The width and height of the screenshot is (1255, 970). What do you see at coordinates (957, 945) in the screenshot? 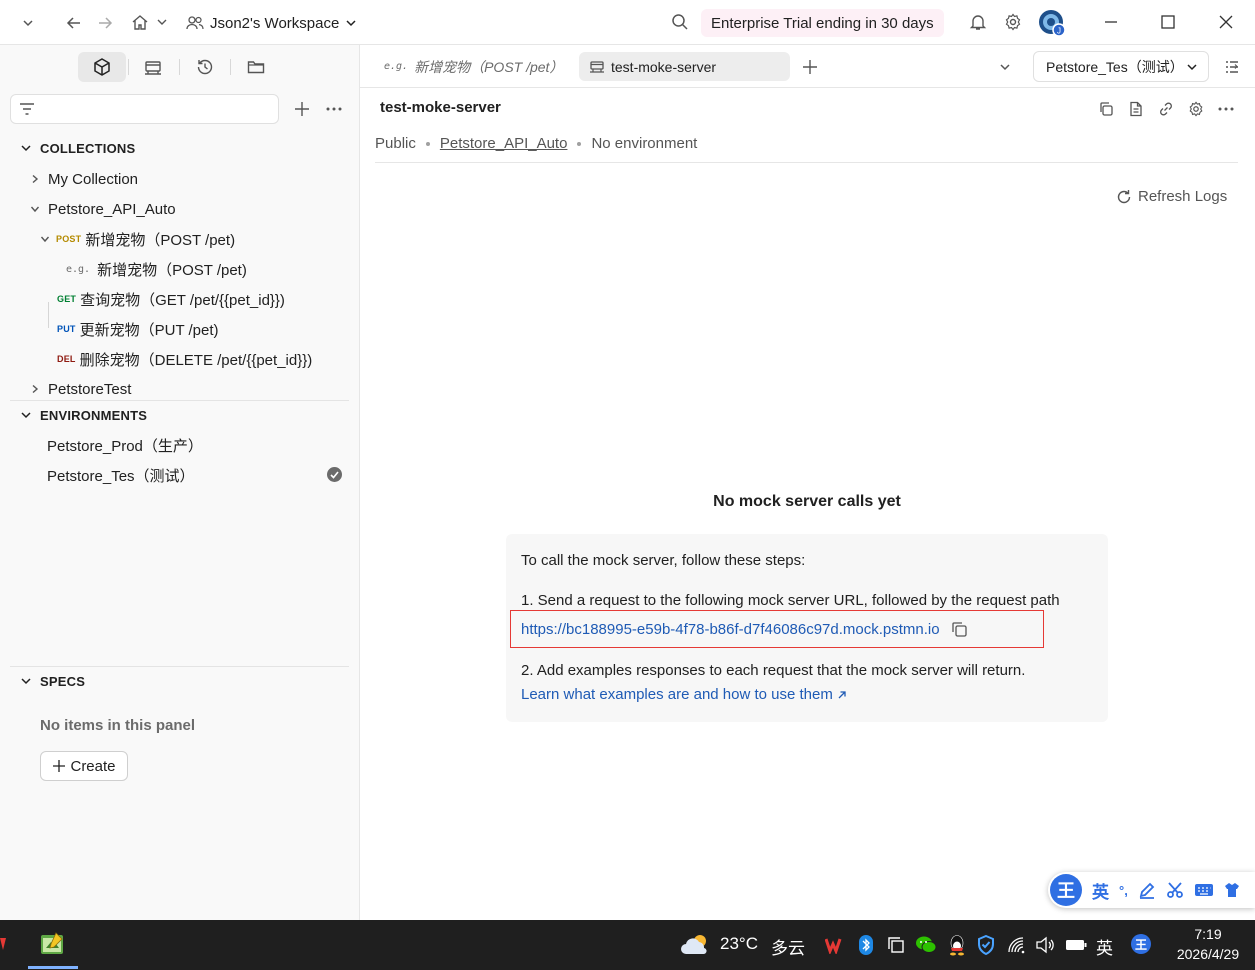
I see `qq-icon` at bounding box center [957, 945].